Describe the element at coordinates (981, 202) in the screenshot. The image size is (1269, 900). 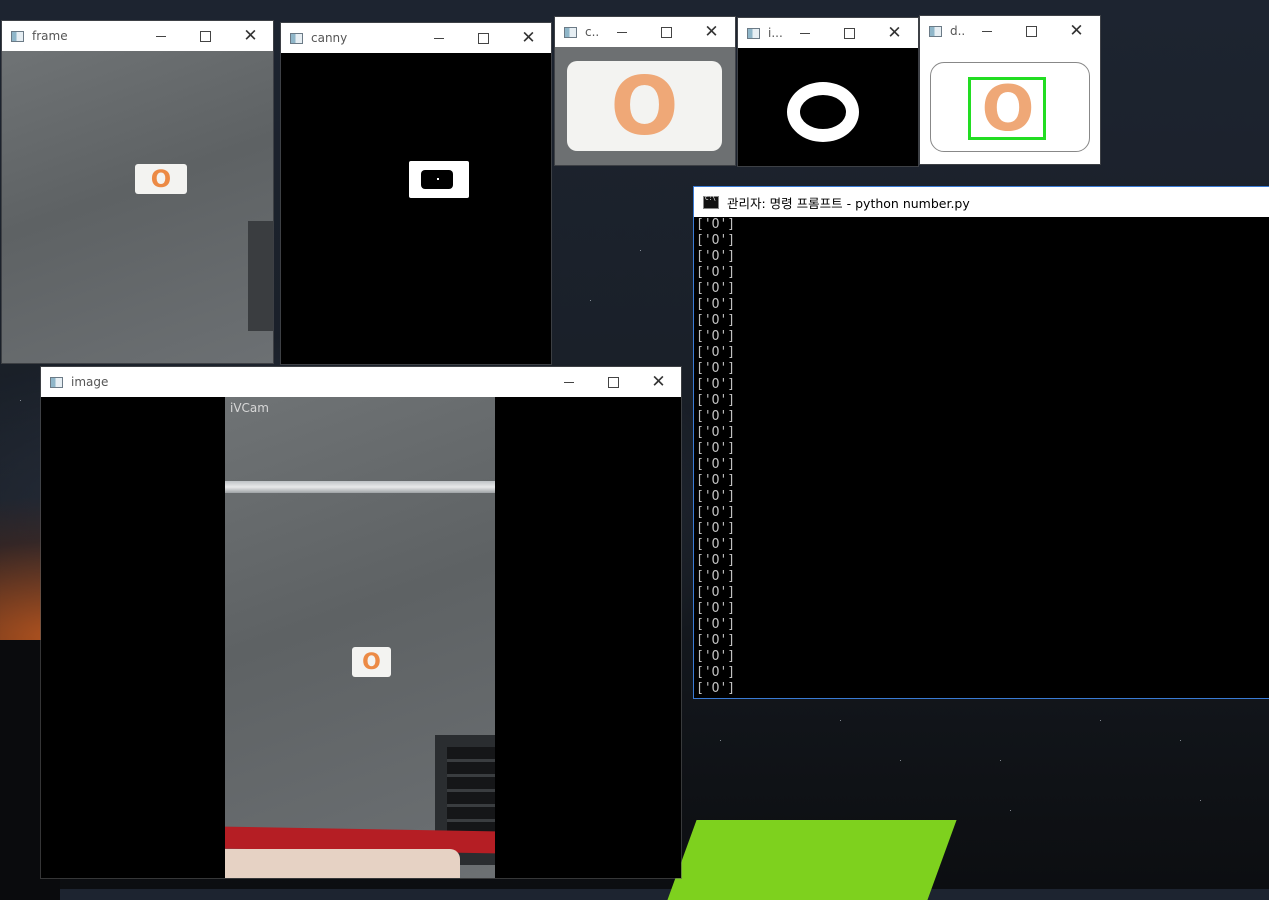
I see `titlebar: 관리자: 명령 프롬프트 - python number.py` at that location.